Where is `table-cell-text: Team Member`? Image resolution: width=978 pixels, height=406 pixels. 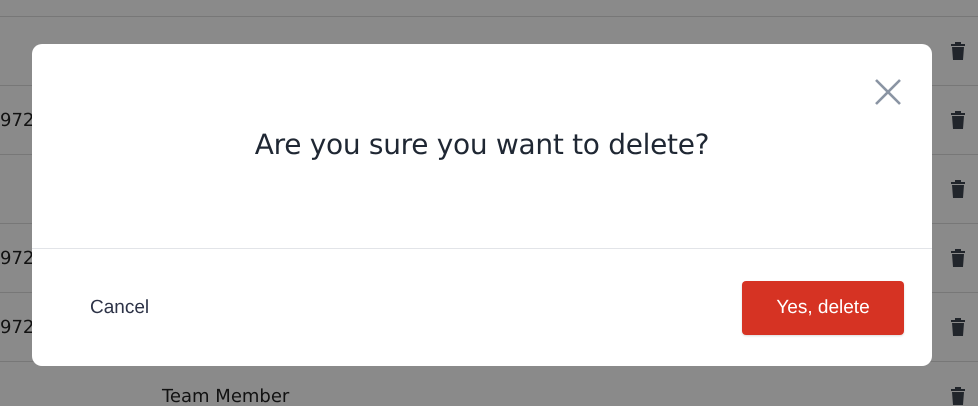
table-cell-text: Team Member is located at coordinates (226, 396).